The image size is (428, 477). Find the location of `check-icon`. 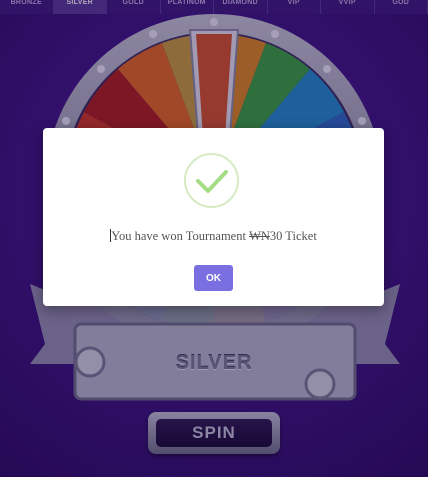

check-icon is located at coordinates (212, 181).